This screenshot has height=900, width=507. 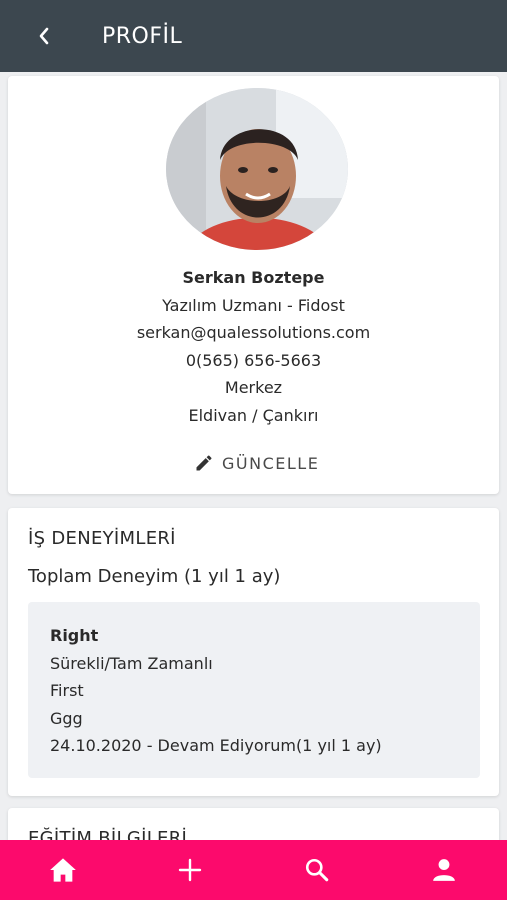 What do you see at coordinates (74, 635) in the screenshot?
I see `job-title: Right` at bounding box center [74, 635].